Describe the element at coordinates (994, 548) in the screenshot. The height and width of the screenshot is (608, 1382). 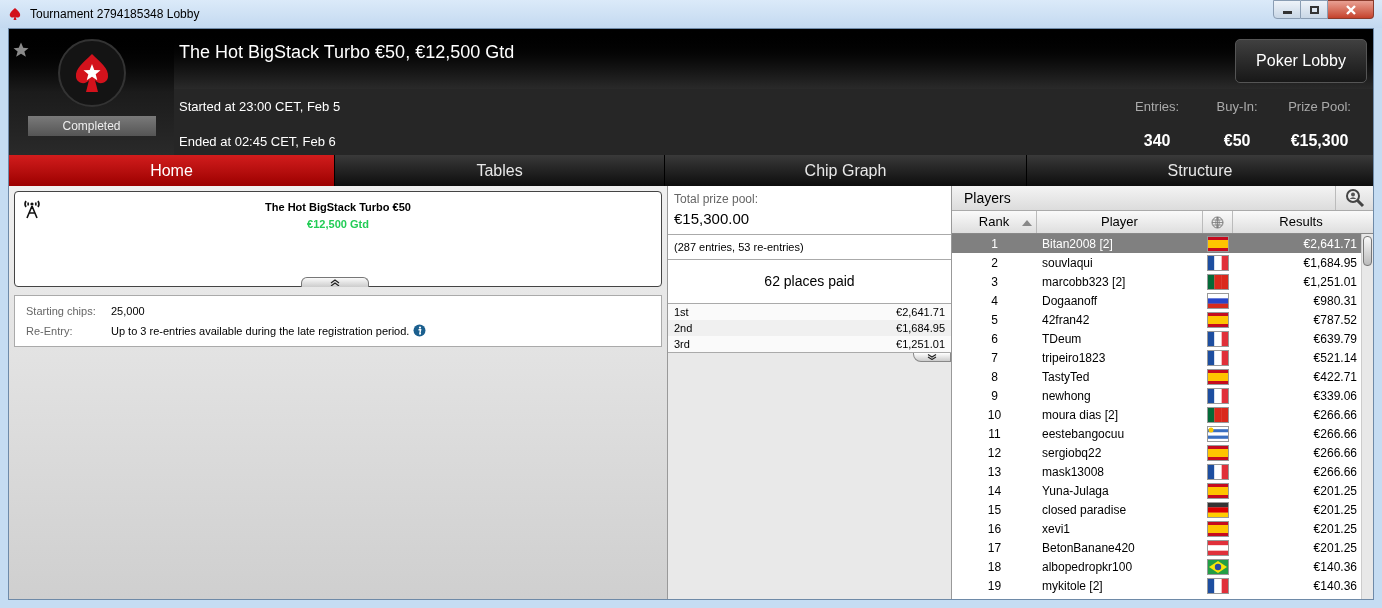
I see `rank-cell-text: 17` at that location.